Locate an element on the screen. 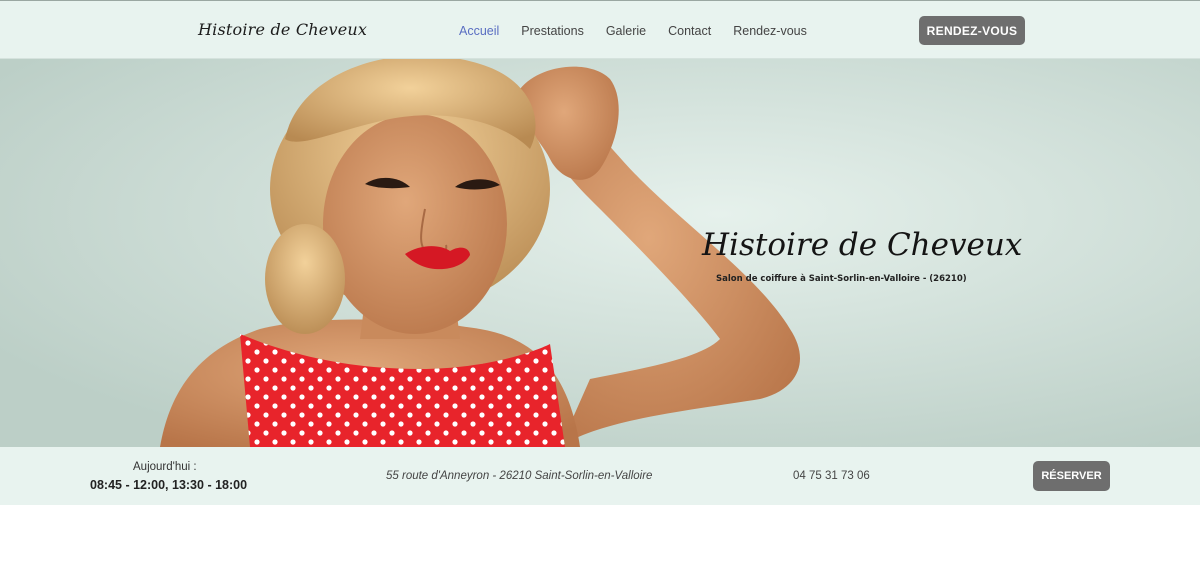 This screenshot has height=566, width=1200. nav-accueil: Accueil is located at coordinates (479, 31).